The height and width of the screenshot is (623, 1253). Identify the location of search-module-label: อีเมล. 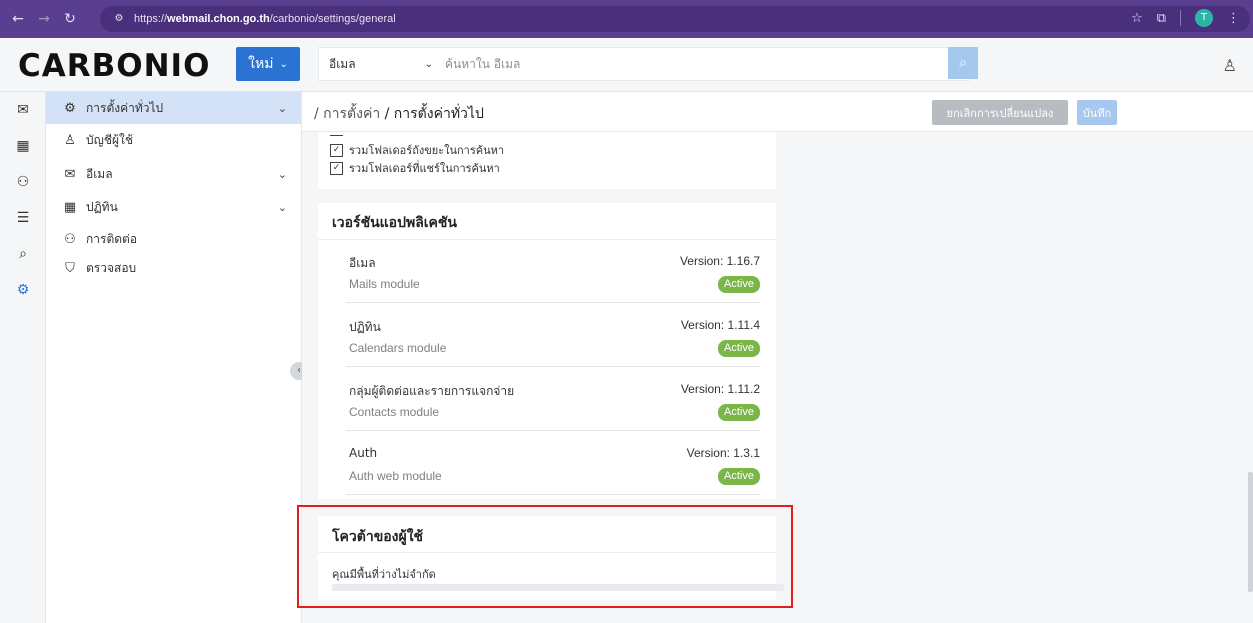
(342, 63).